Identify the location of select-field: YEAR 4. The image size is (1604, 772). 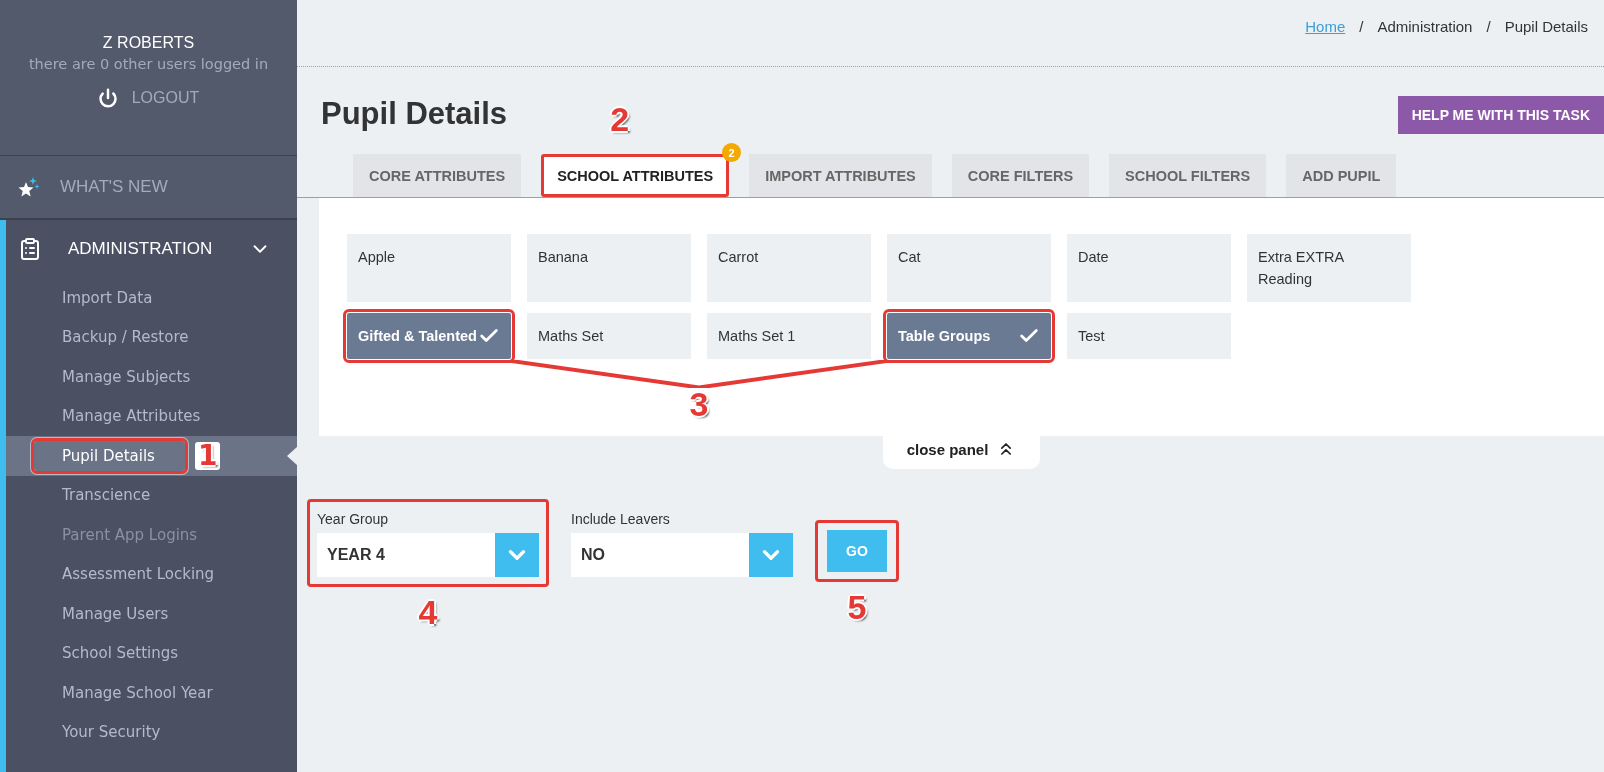
(428, 555).